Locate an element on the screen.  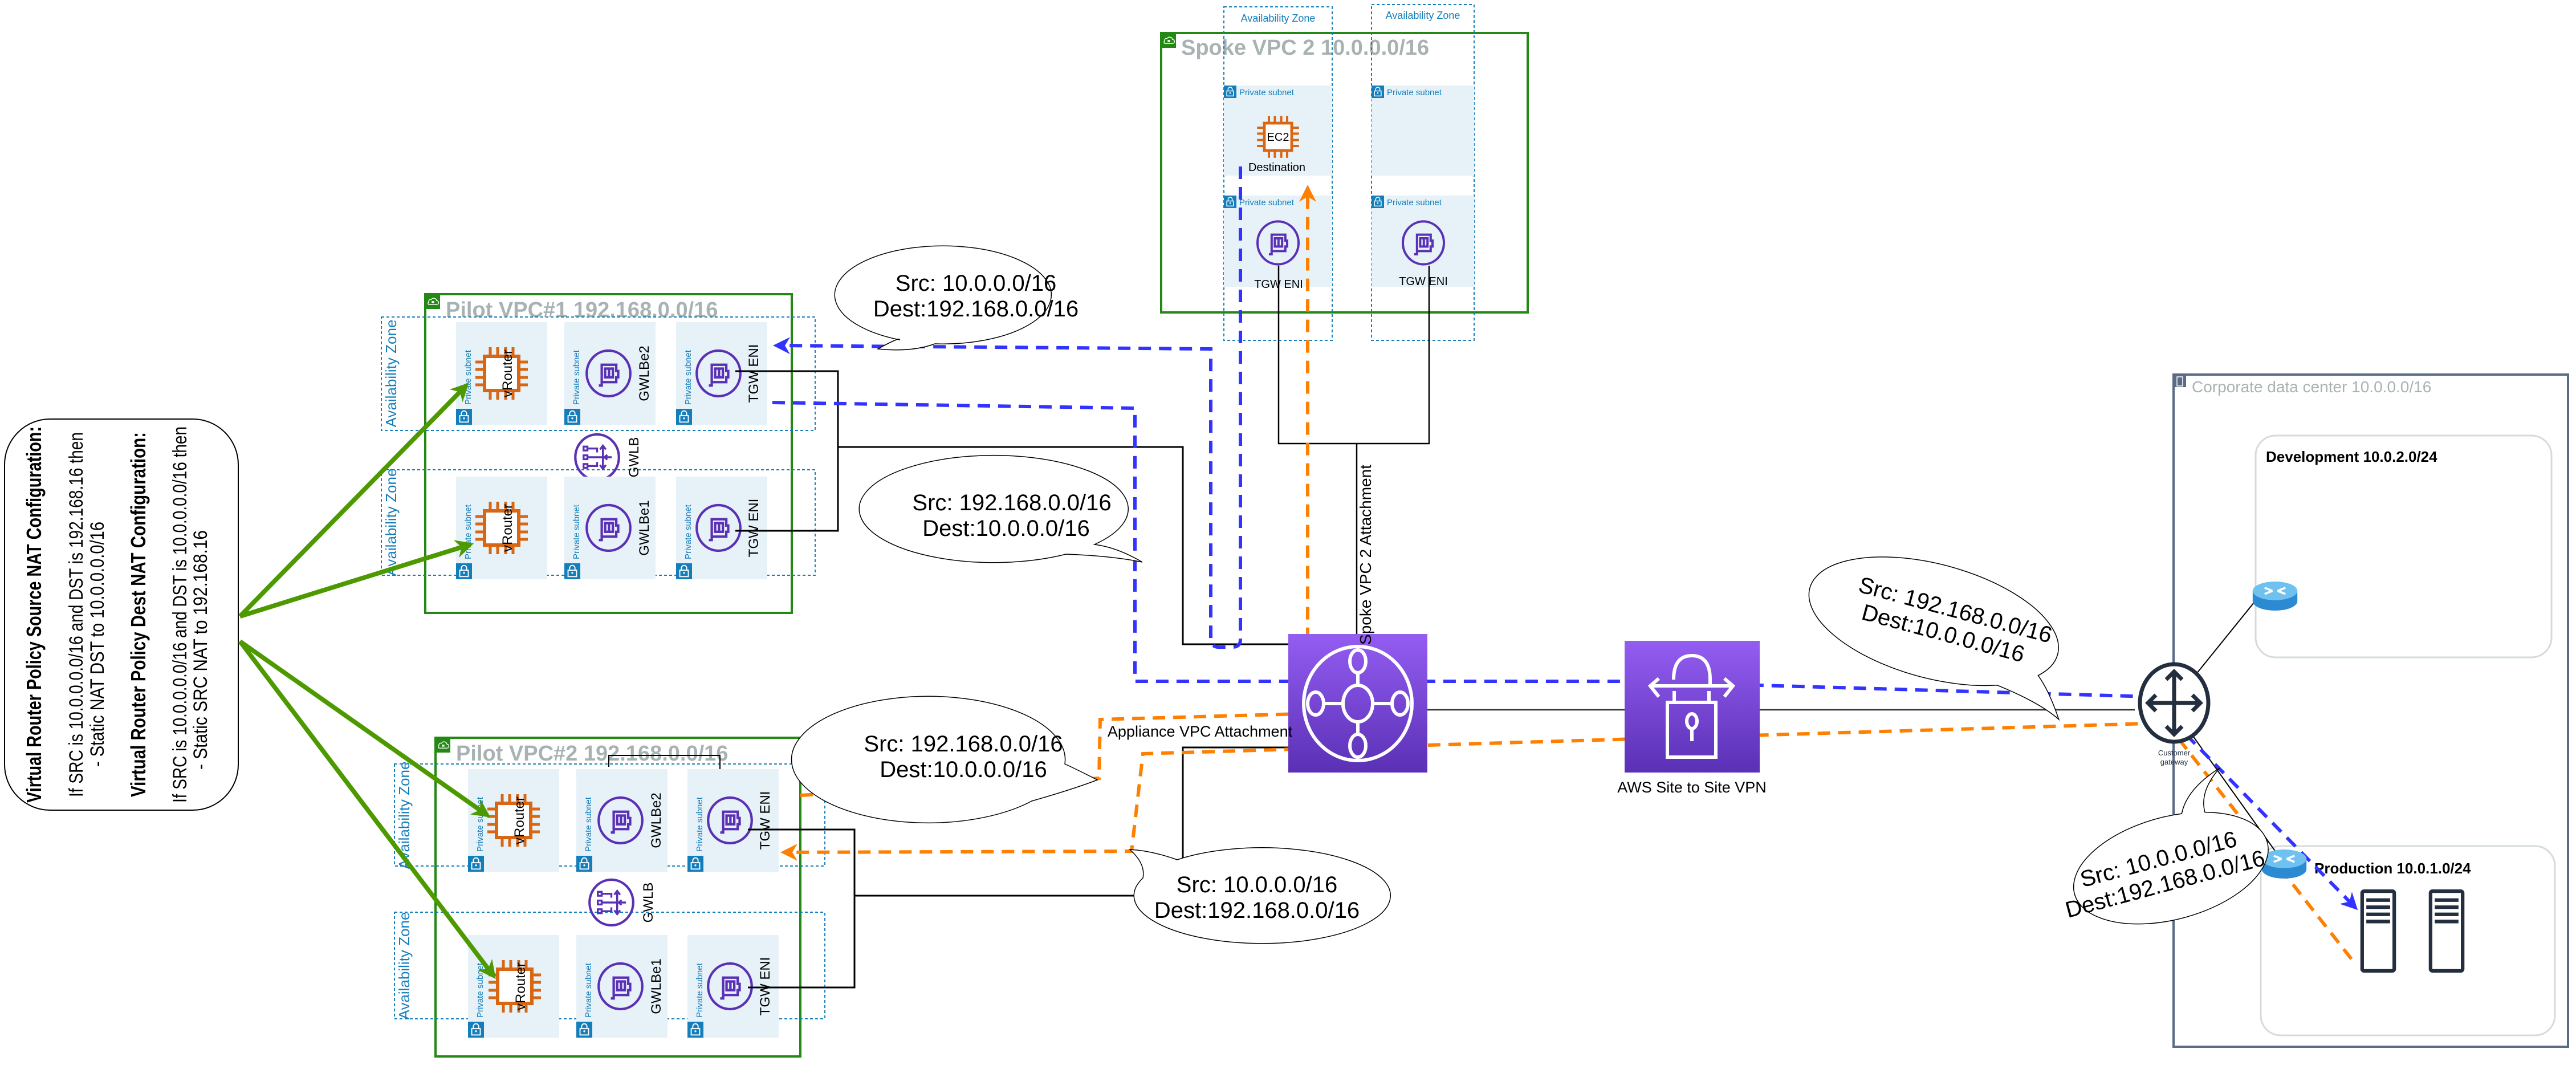
dest-nat-action: - Static SRC NAT to 192.168.16 is located at coordinates (200, 650).